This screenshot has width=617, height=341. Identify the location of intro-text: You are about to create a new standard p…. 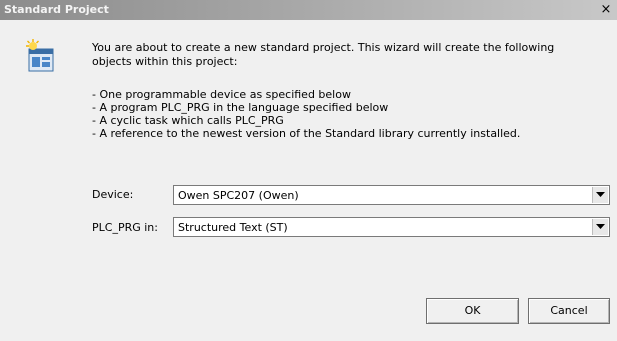
(323, 54).